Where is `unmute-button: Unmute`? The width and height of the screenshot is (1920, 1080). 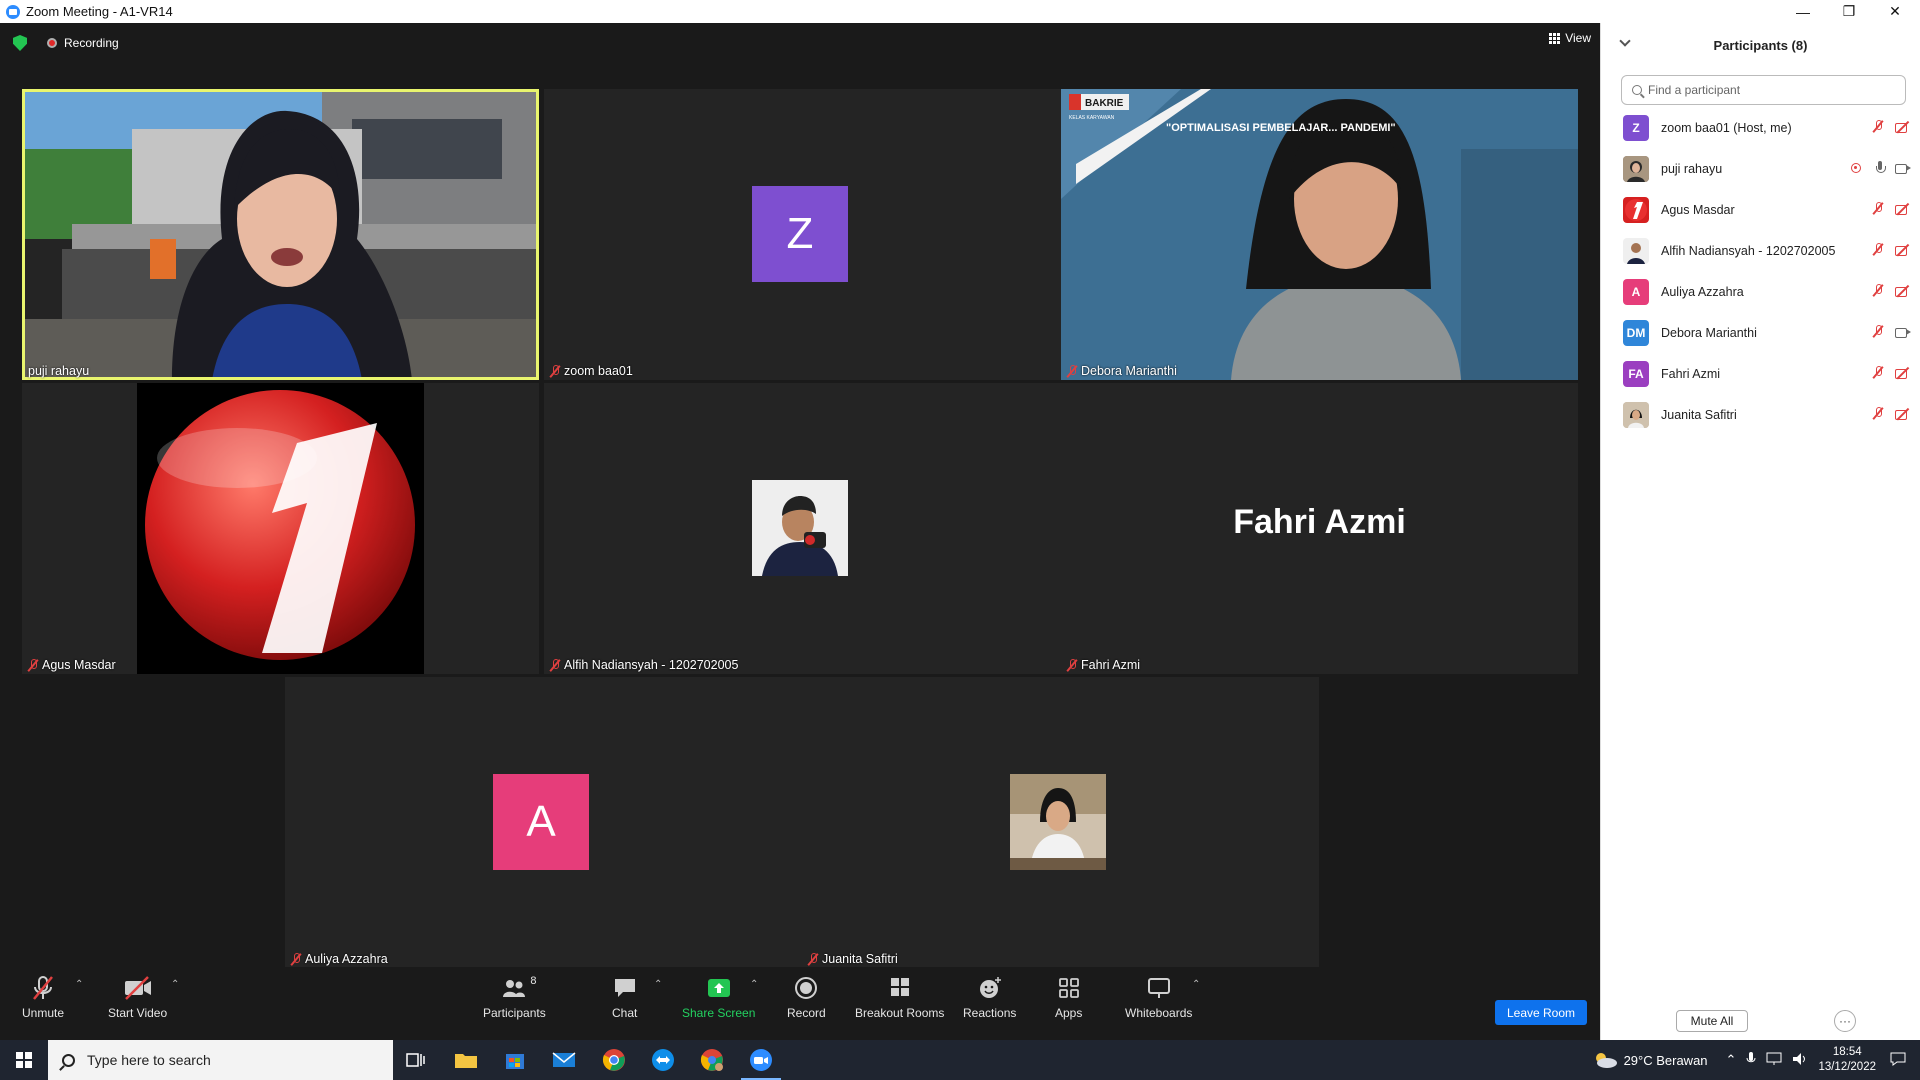 unmute-button: Unmute is located at coordinates (43, 997).